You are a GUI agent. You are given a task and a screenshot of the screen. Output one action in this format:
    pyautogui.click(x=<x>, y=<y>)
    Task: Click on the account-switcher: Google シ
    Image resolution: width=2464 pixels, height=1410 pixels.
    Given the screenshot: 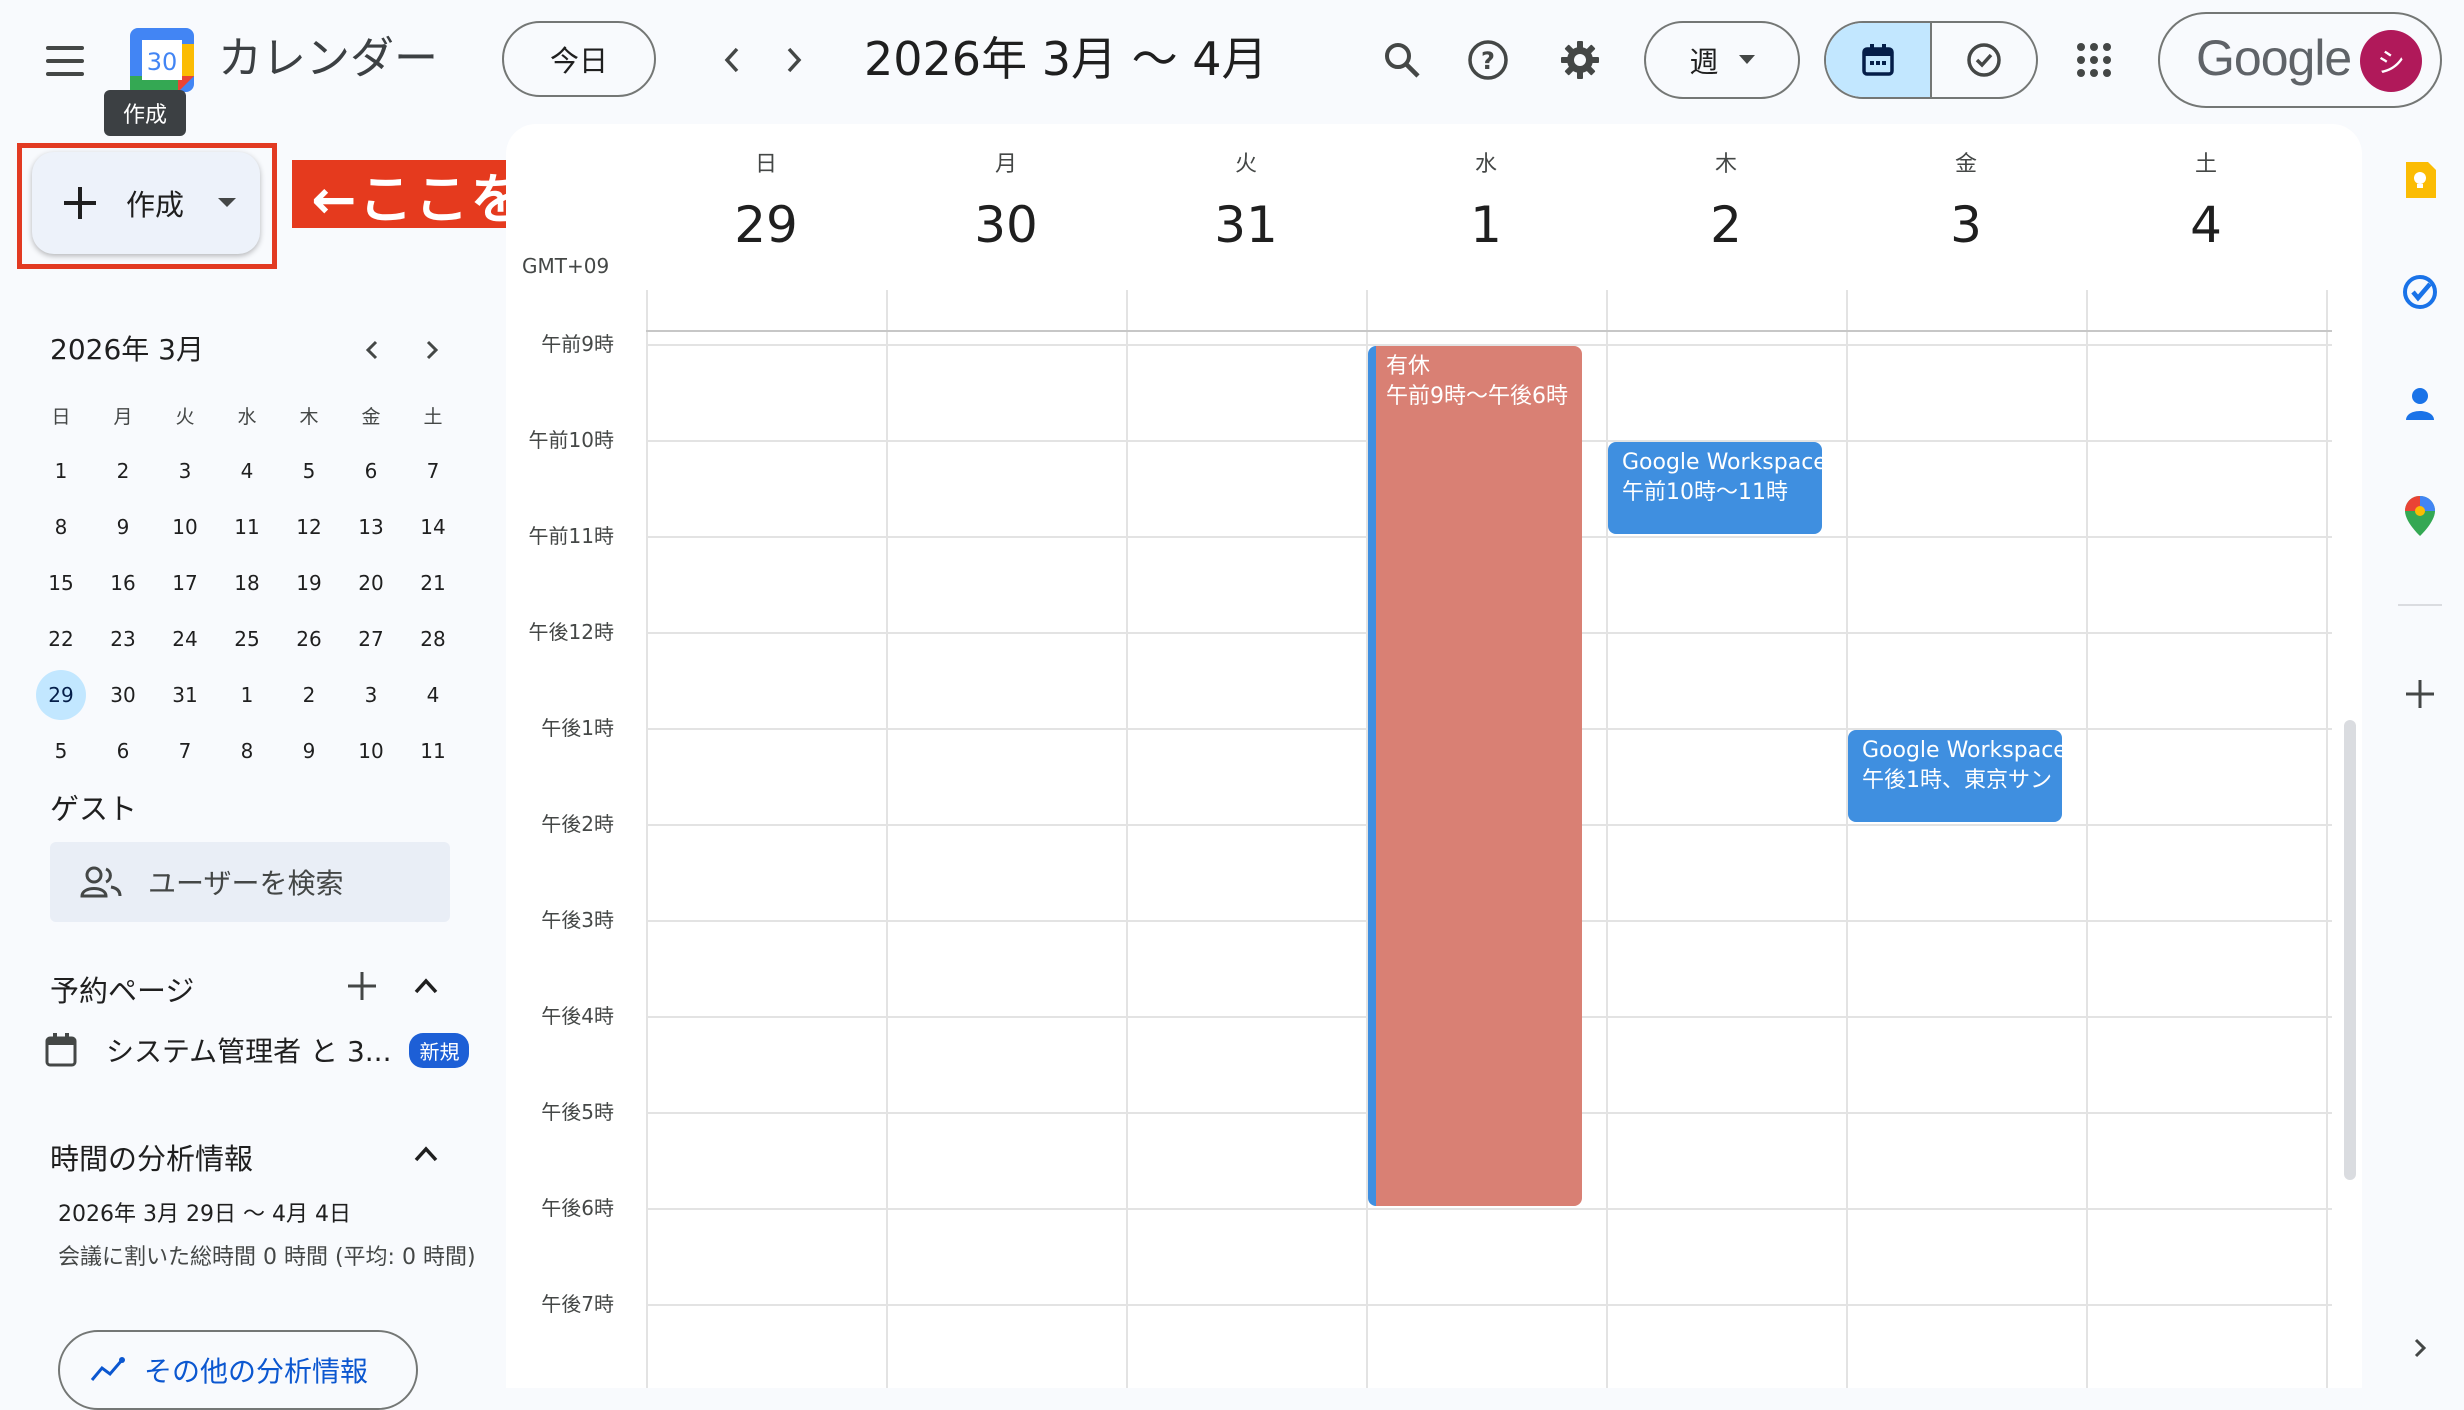 What is the action you would take?
    pyautogui.click(x=2300, y=60)
    